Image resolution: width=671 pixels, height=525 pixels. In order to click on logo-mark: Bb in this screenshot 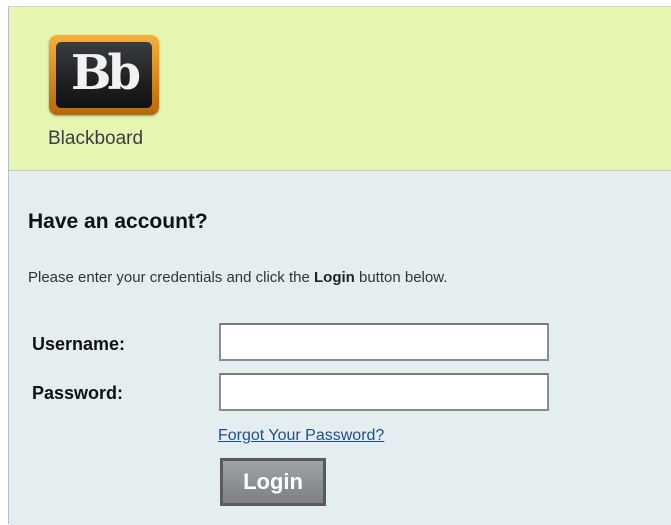, I will do `click(105, 73)`.